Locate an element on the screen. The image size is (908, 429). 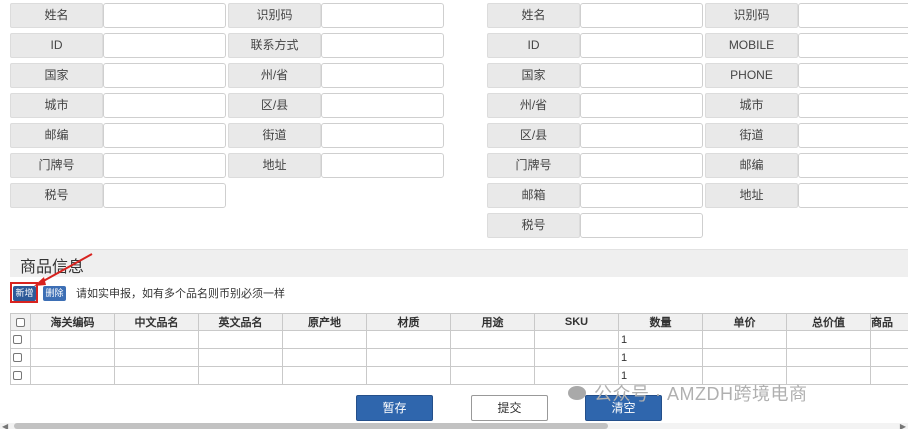
field-label: 姓名 is located at coordinates (533, 15).